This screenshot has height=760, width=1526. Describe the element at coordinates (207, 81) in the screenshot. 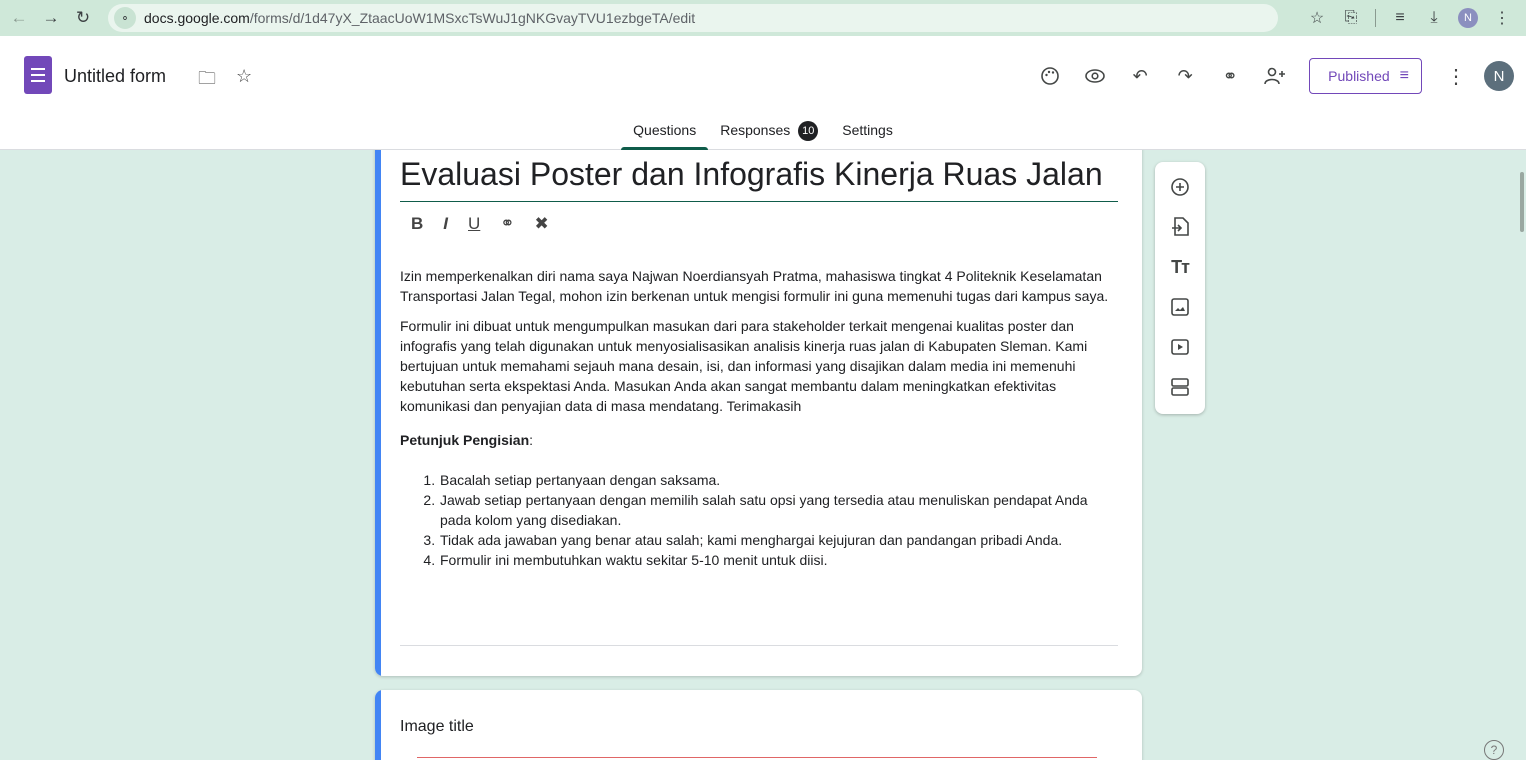

I see `move-to-folder-icon: 🗀` at that location.